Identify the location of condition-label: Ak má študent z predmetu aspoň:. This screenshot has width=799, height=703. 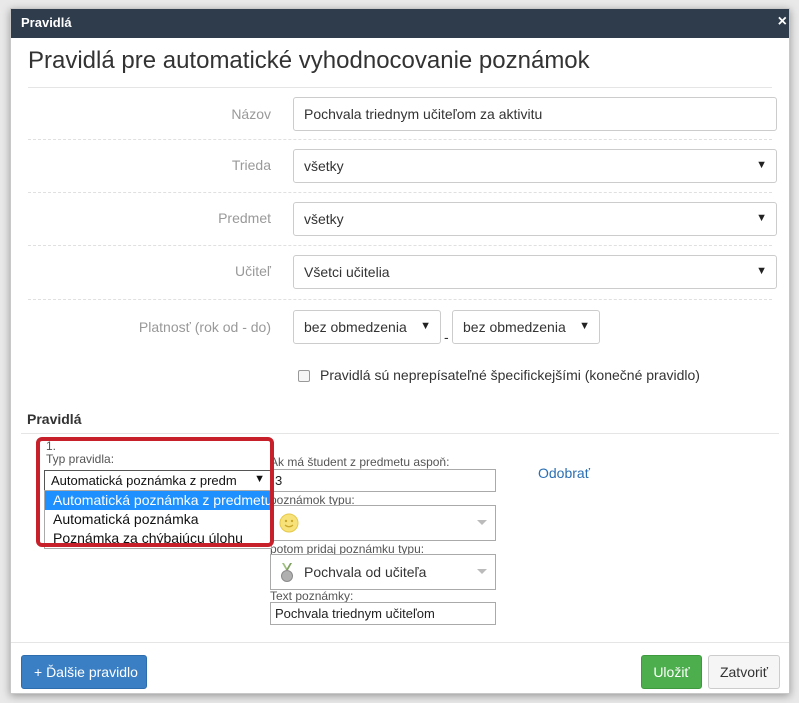
(360, 462).